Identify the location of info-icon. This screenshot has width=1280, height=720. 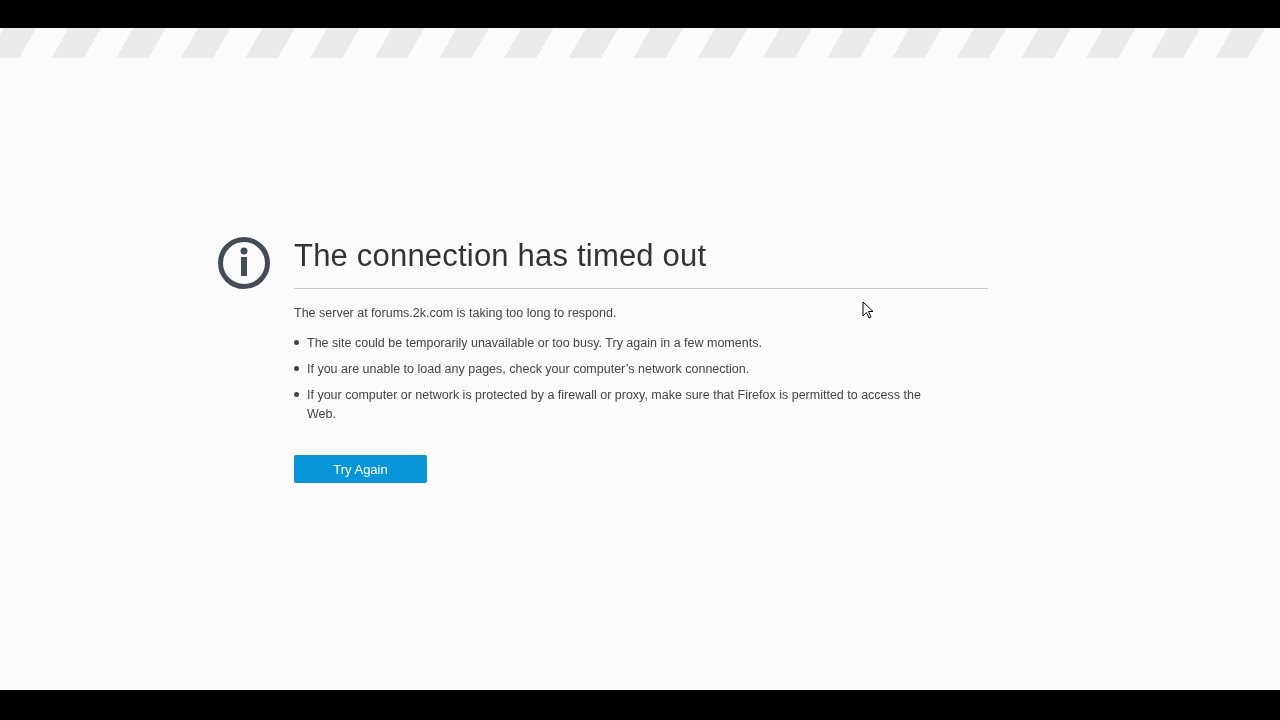
(244, 263).